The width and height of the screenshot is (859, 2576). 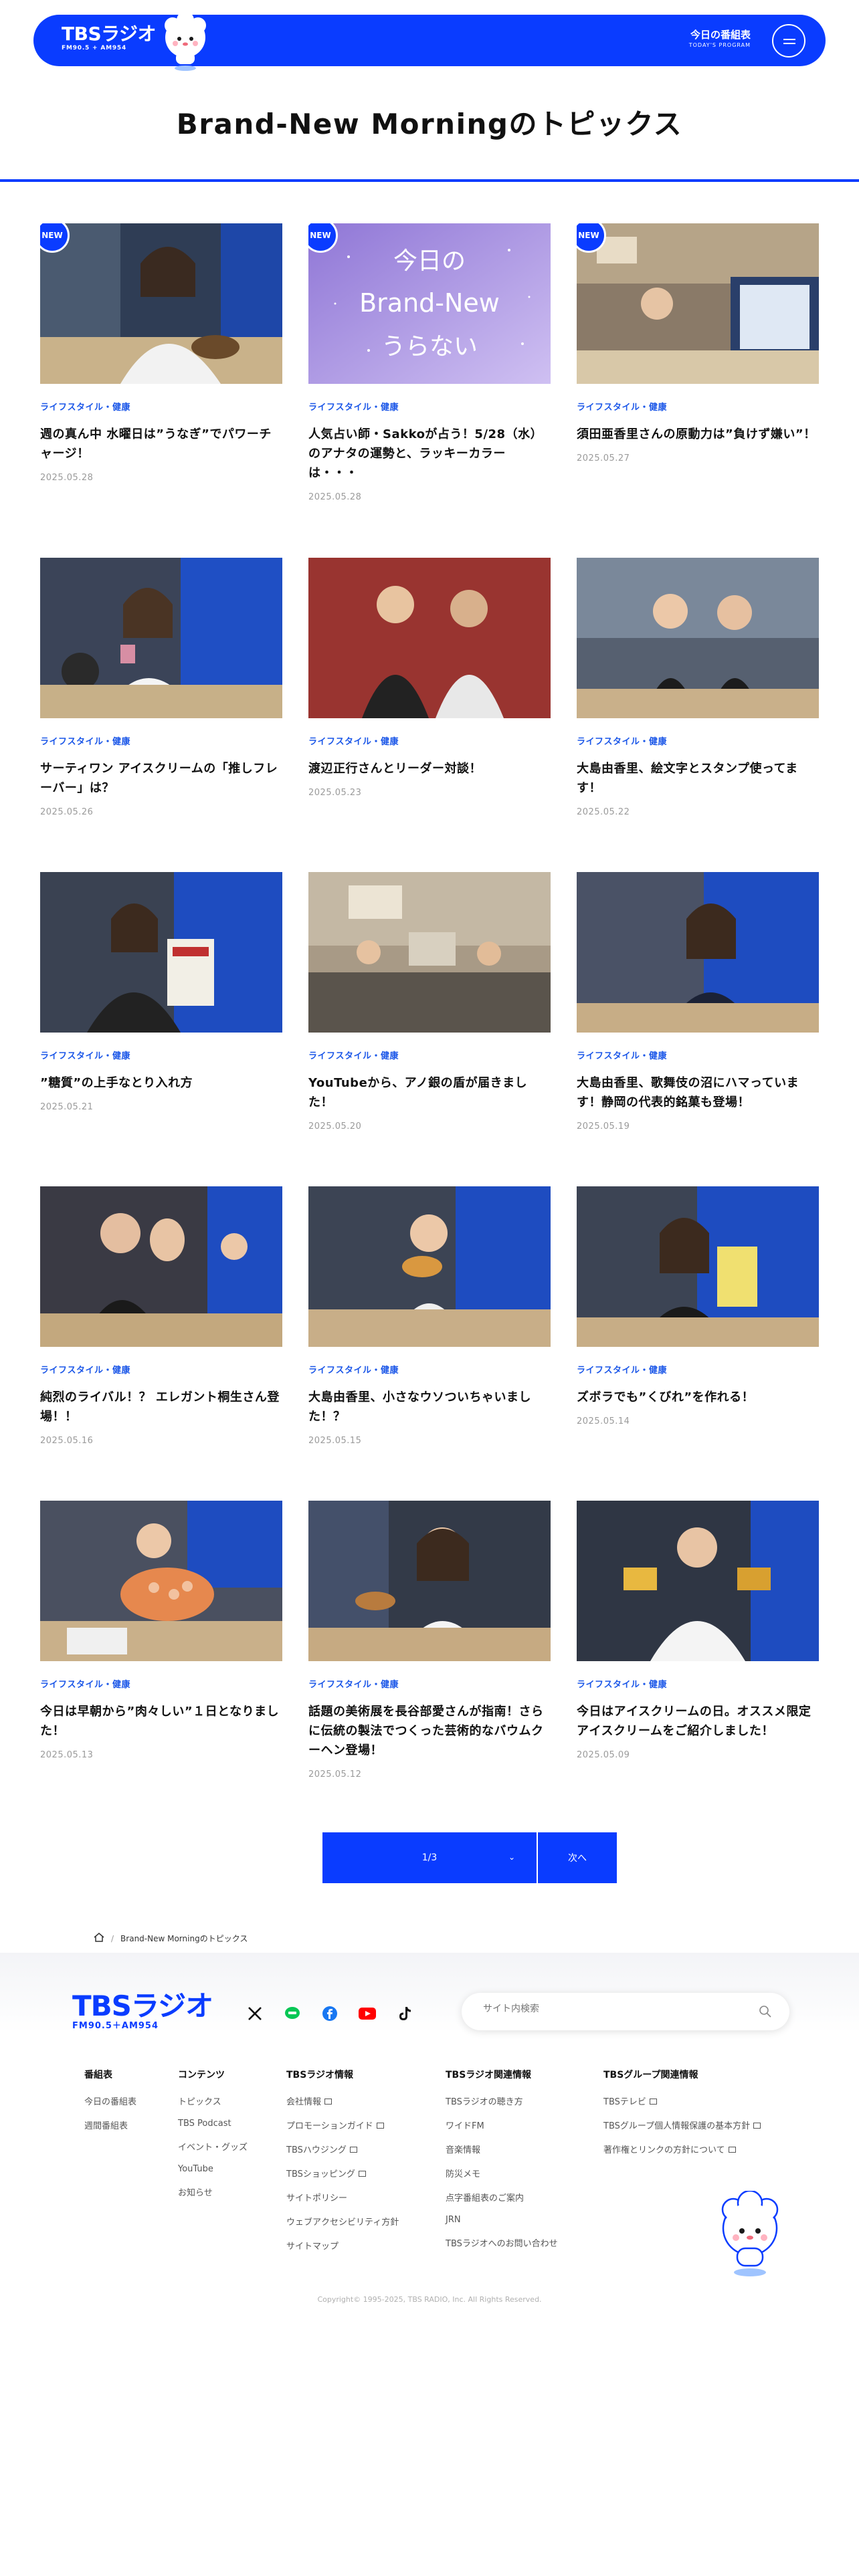 I want to click on site-search-input, so click(x=610, y=2009).